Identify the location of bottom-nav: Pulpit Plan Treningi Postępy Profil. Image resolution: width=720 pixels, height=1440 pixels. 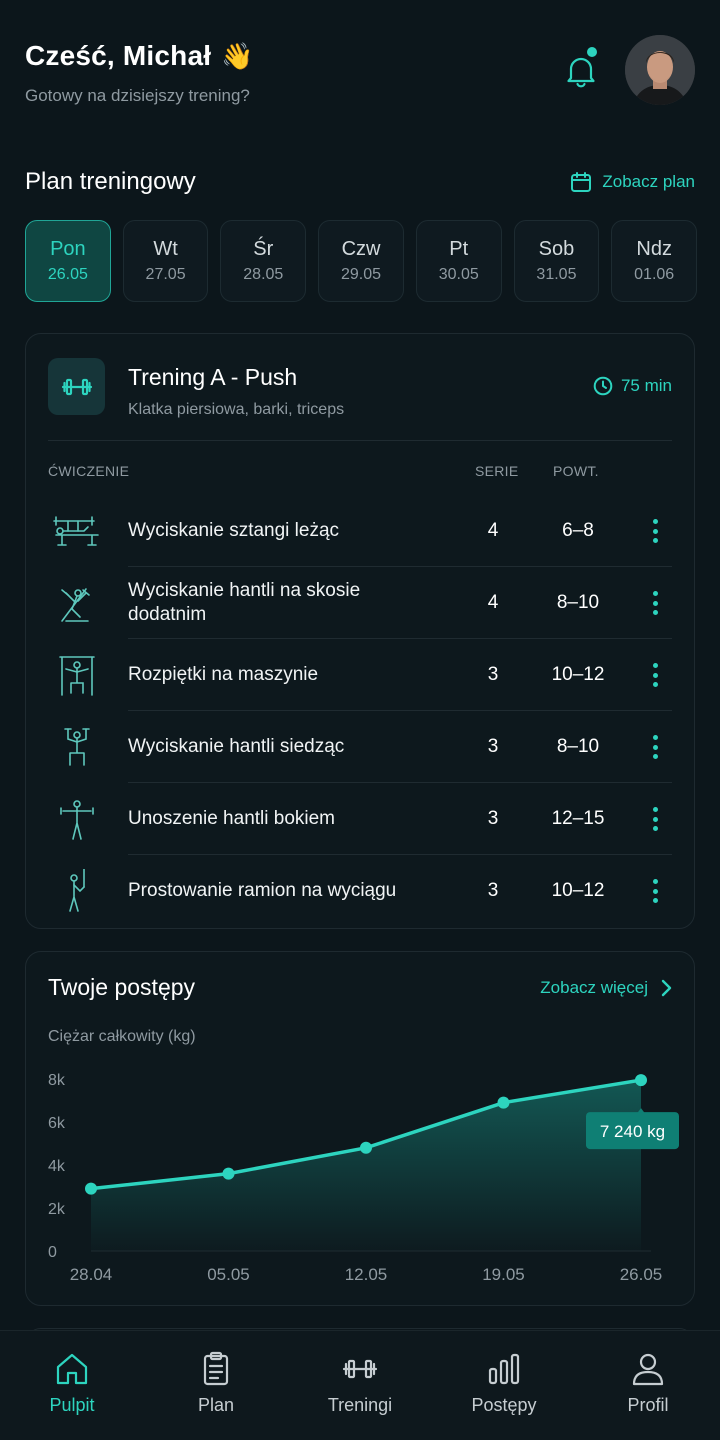
(360, 1385).